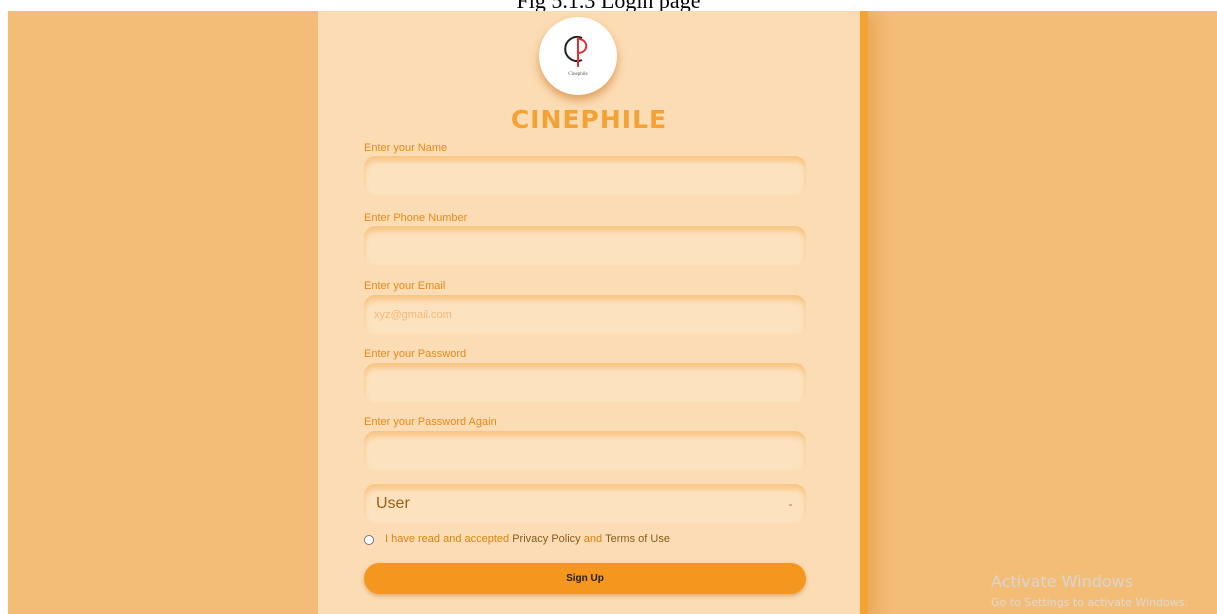  I want to click on logo-text: Cinephile, so click(578, 74).